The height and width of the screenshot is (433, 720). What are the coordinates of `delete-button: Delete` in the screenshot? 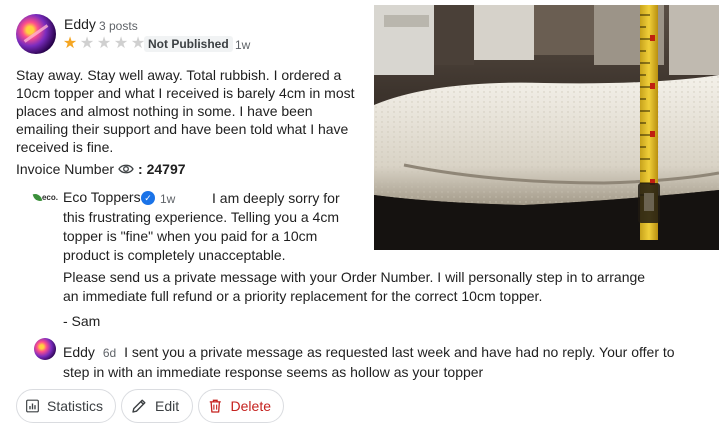 It's located at (241, 406).